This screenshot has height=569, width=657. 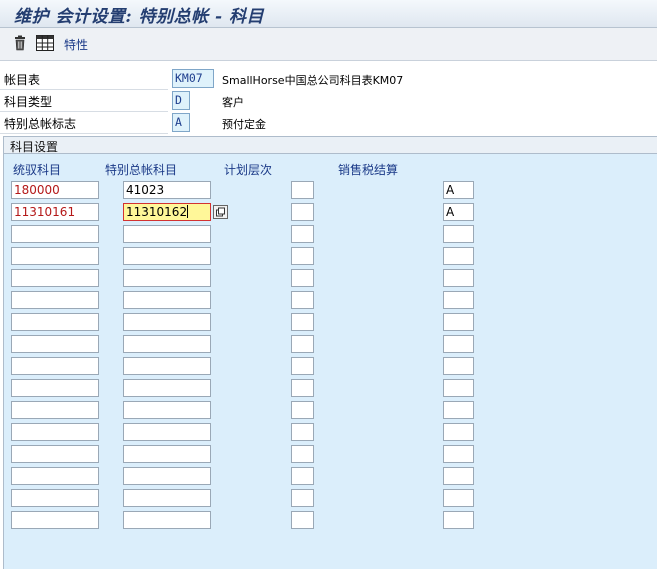 I want to click on properties-button: 特性, so click(x=76, y=44).